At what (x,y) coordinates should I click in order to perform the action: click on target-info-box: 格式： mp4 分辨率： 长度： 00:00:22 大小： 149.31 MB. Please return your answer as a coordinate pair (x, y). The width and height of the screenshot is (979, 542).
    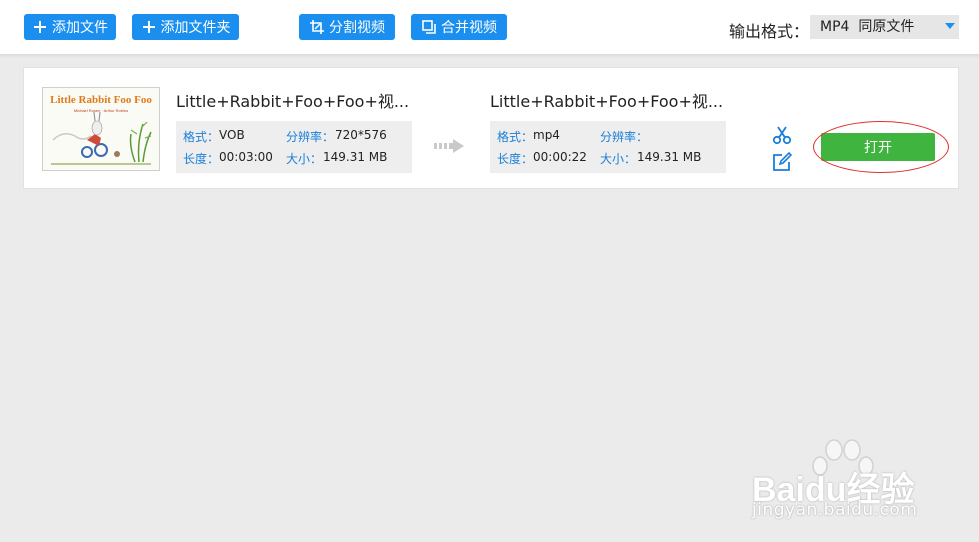
    Looking at the image, I should click on (608, 147).